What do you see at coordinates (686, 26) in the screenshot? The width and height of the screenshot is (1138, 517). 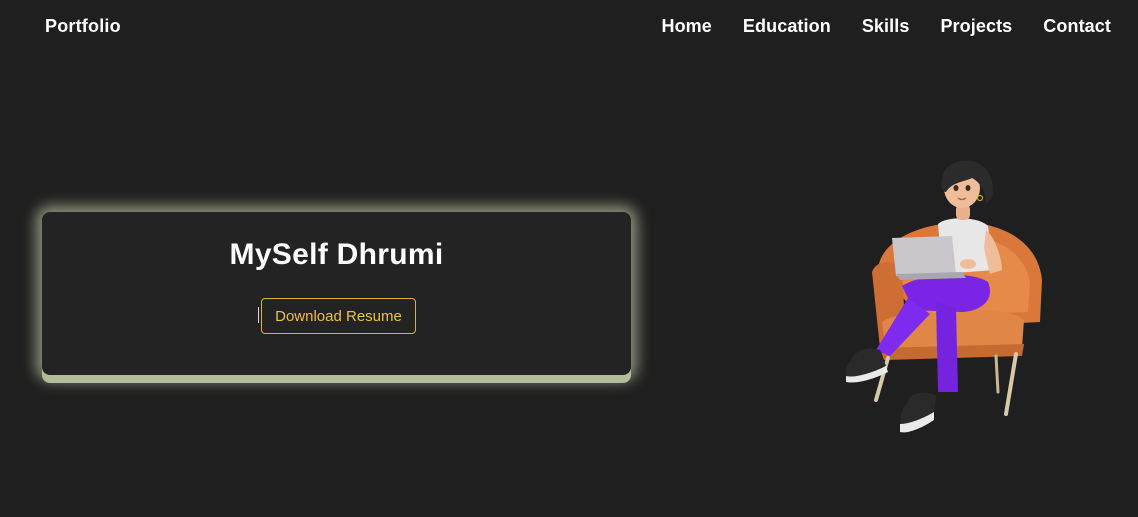 I see `nav-link-home: Home` at bounding box center [686, 26].